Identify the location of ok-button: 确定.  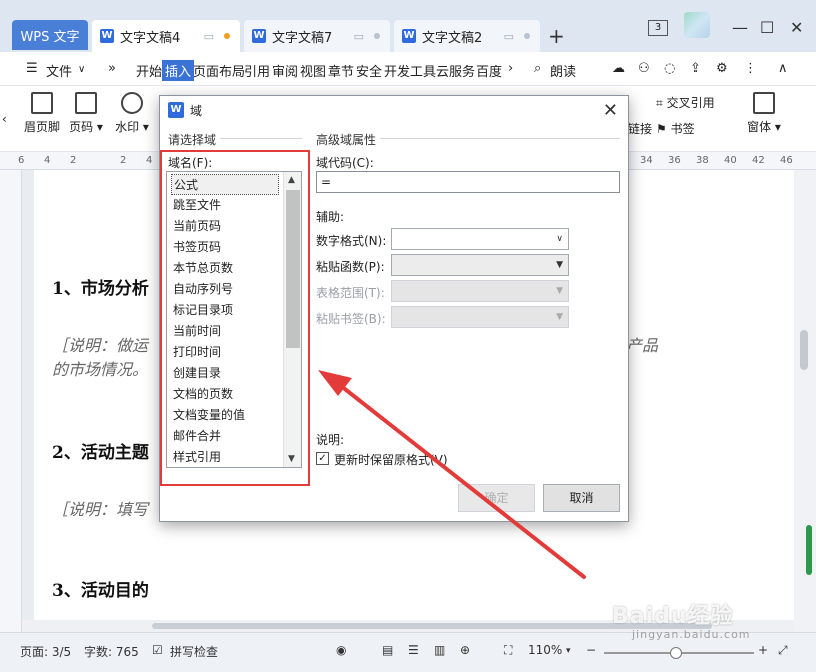
(496, 498).